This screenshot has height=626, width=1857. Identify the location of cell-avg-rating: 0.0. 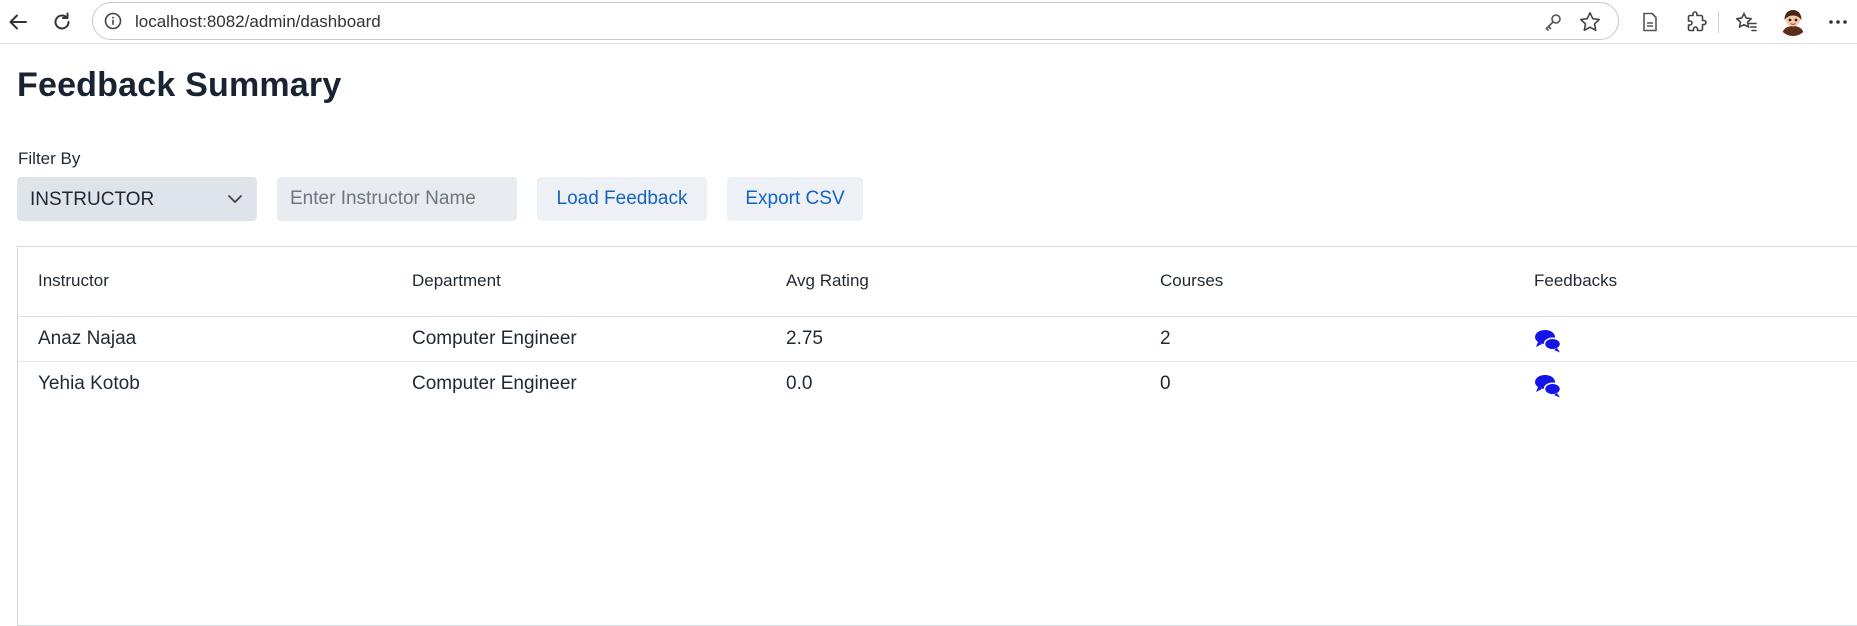
(799, 383).